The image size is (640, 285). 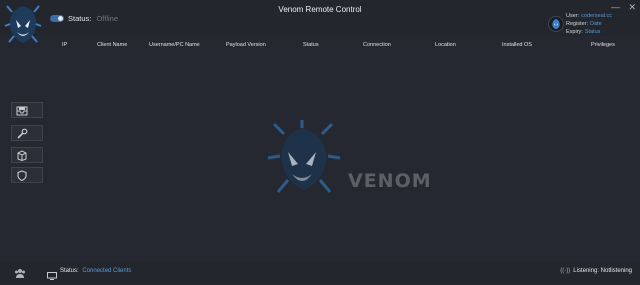 What do you see at coordinates (390, 181) in the screenshot?
I see `venom-watermark-text: VENOM` at bounding box center [390, 181].